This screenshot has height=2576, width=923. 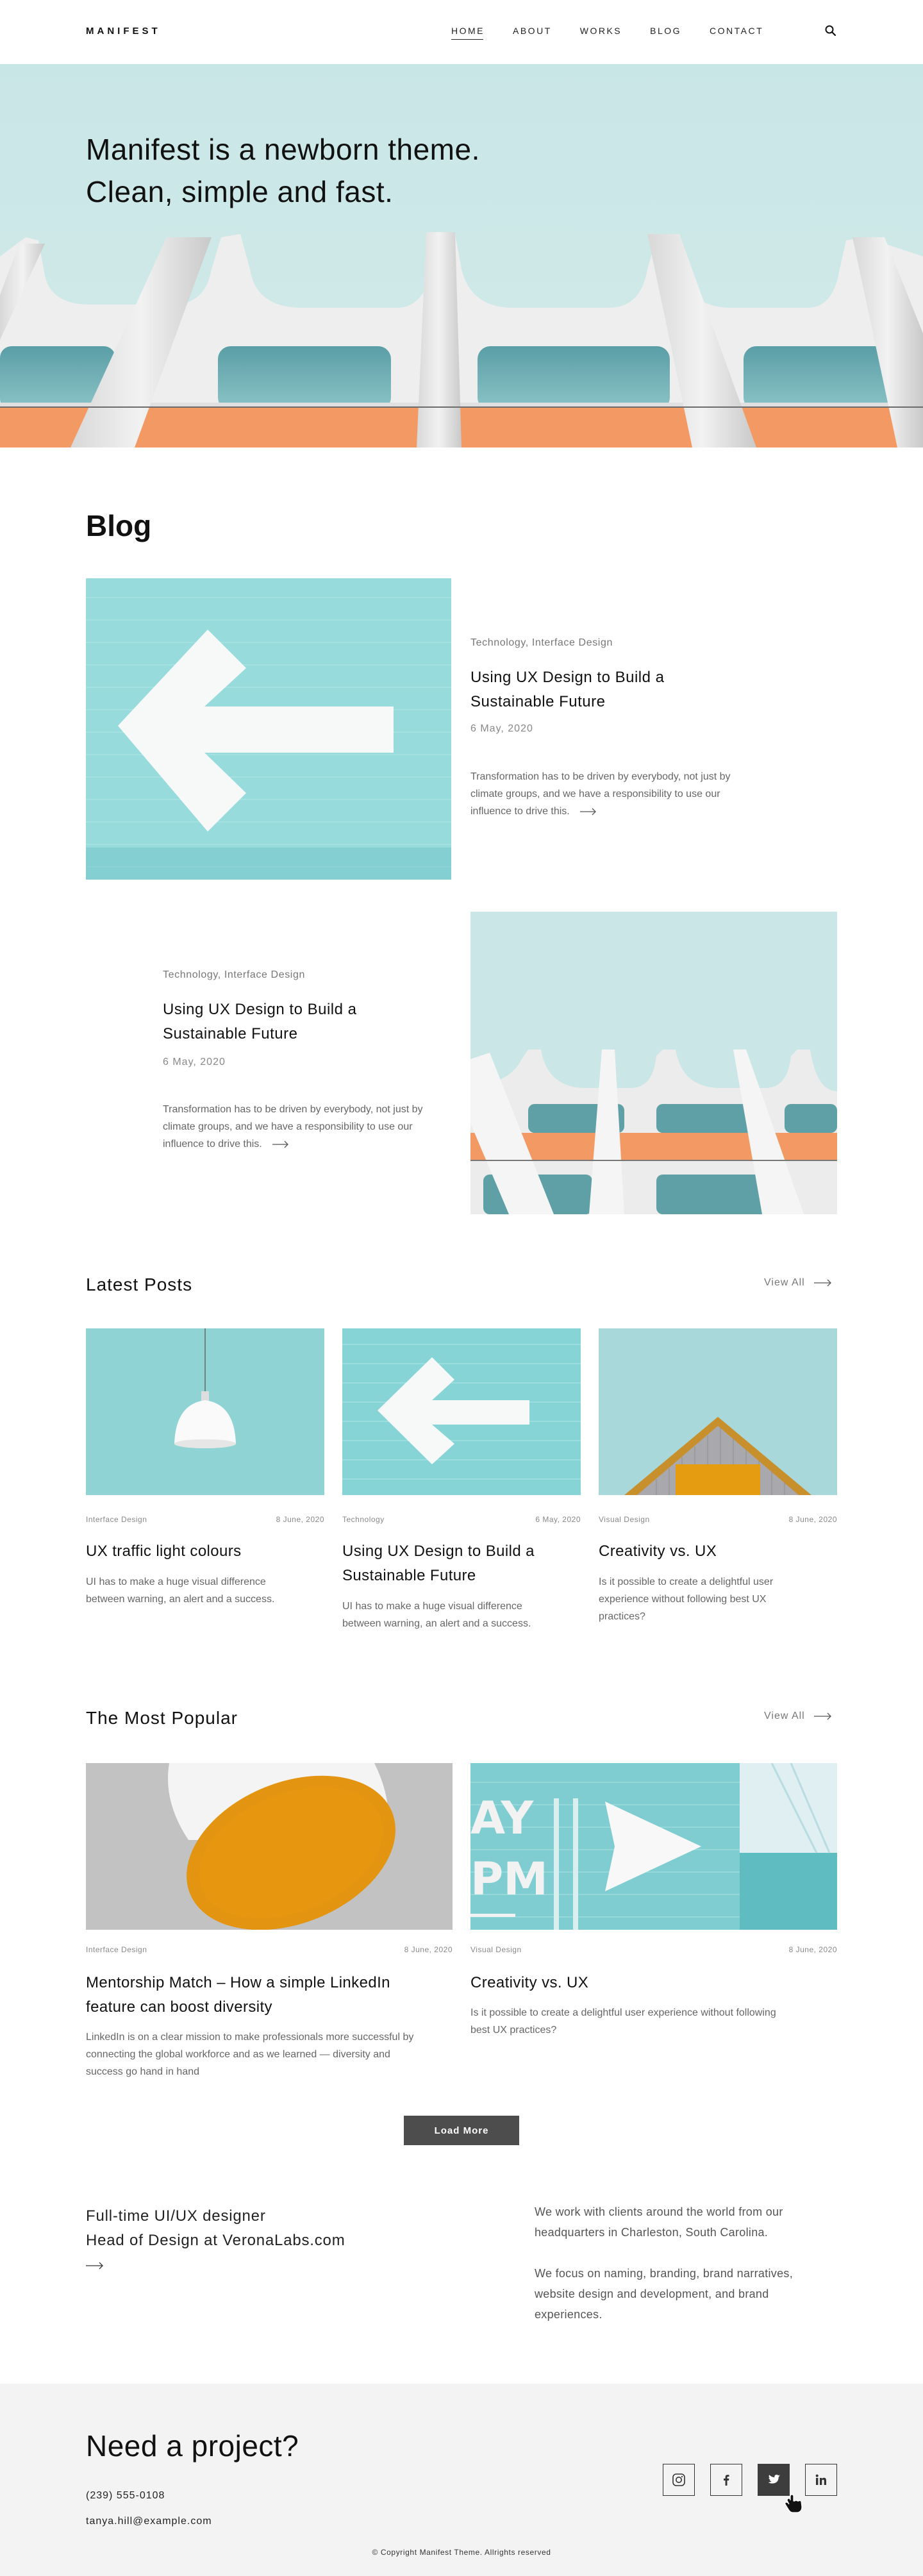 I want to click on latest-card-3-title-line1: Creativity vs. UX, so click(x=658, y=1551).